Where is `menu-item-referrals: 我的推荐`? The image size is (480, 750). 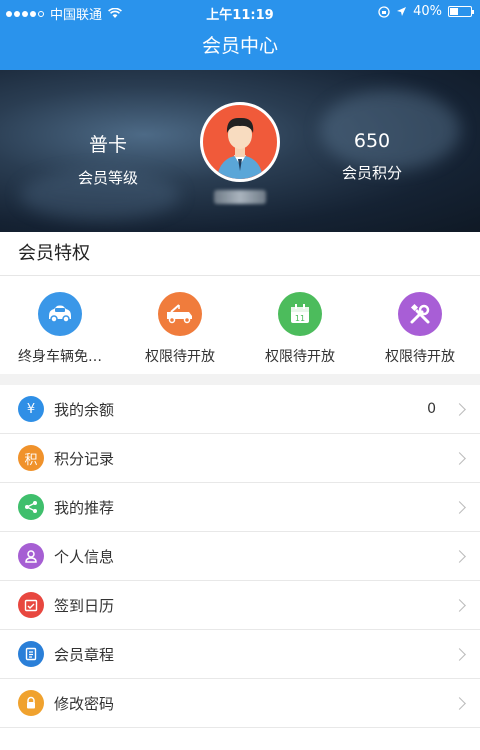
menu-item-referrals: 我的推荐 is located at coordinates (240, 507).